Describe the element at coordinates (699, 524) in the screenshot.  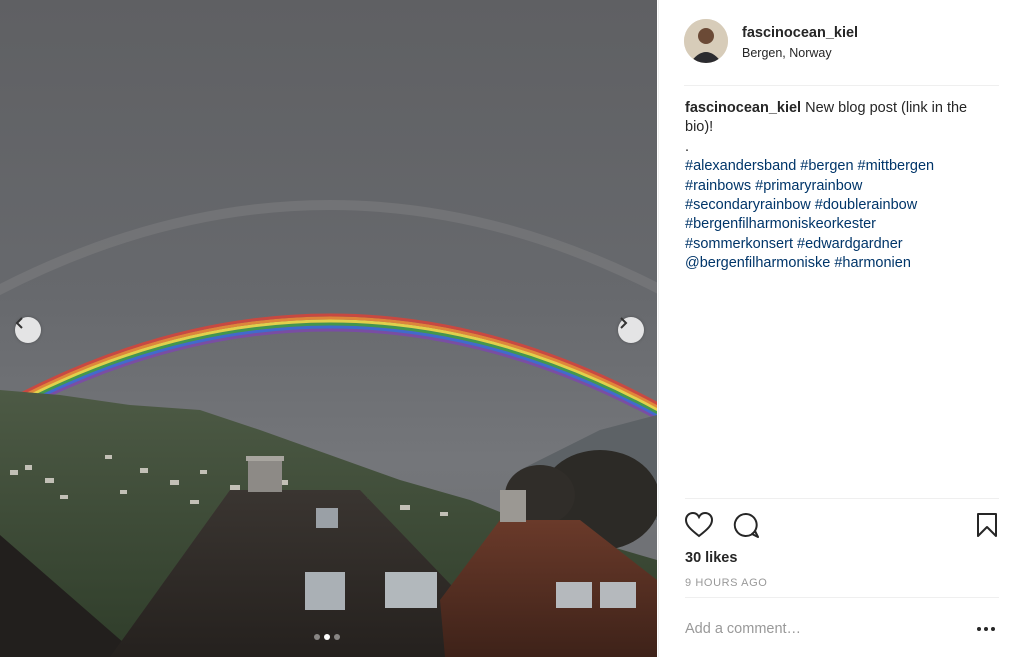
I see `heart-icon` at that location.